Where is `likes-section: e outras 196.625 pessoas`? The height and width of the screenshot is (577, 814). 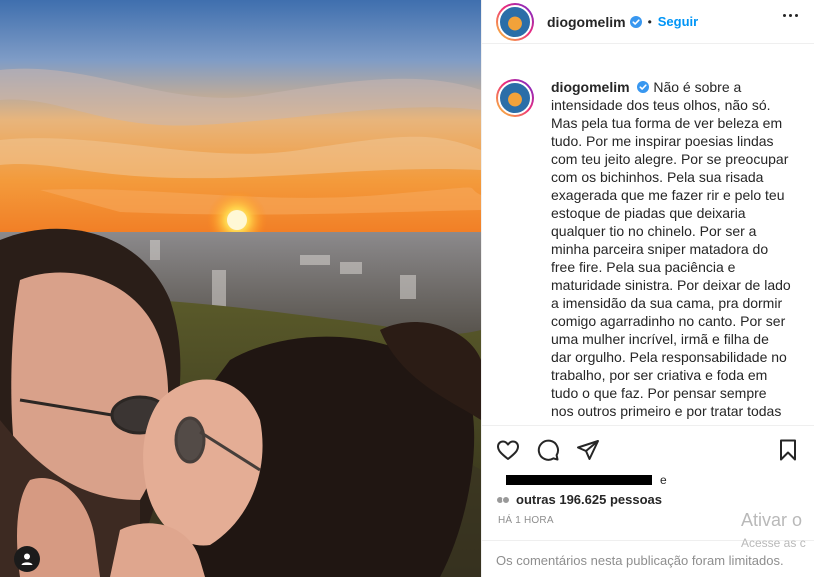
likes-section: e outras 196.625 pessoas is located at coordinates (648, 489).